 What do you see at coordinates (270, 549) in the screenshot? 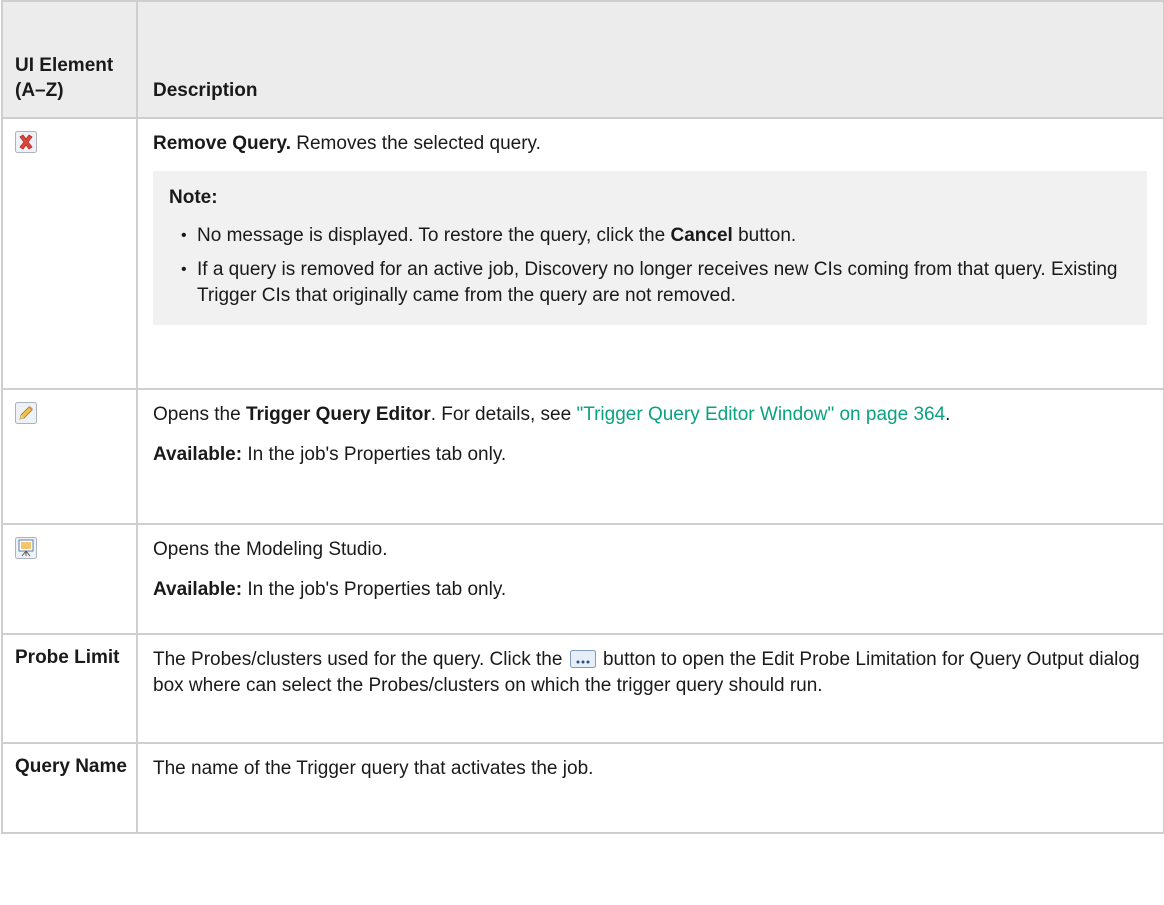
I see `modeling-studio-text: Opens the Modeling Studio.` at bounding box center [270, 549].